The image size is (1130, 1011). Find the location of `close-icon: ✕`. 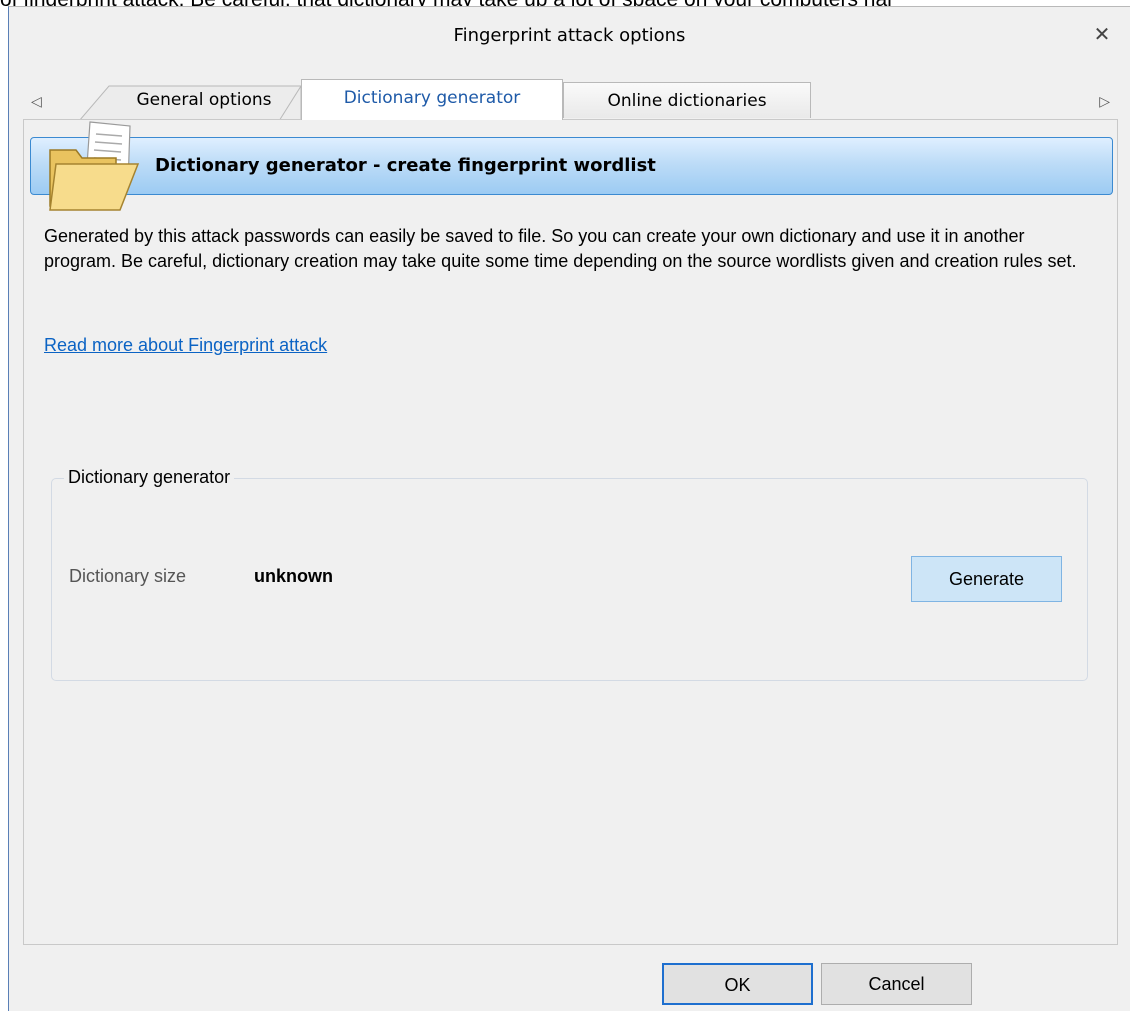

close-icon: ✕ is located at coordinates (1102, 35).